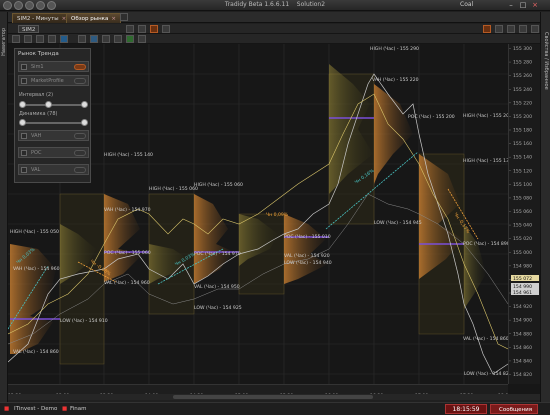 This screenshot has height=415, width=550. I want to click on left-rail: Навигатор, so click(4, 207).